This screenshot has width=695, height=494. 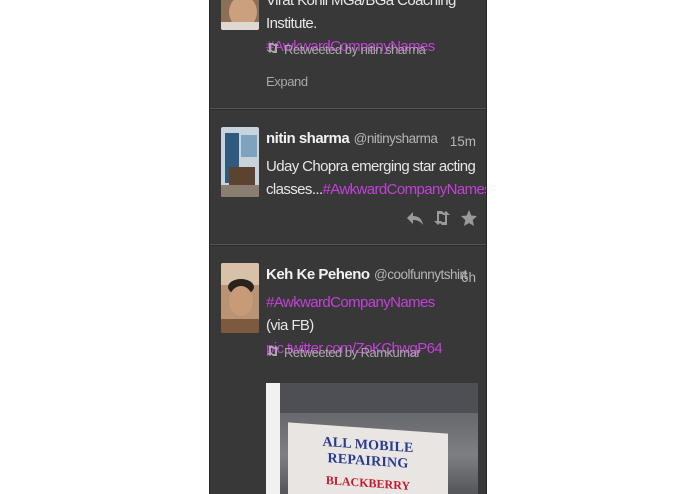 I want to click on retweeted-by: Retweeted by nitin sharma, so click(x=346, y=49).